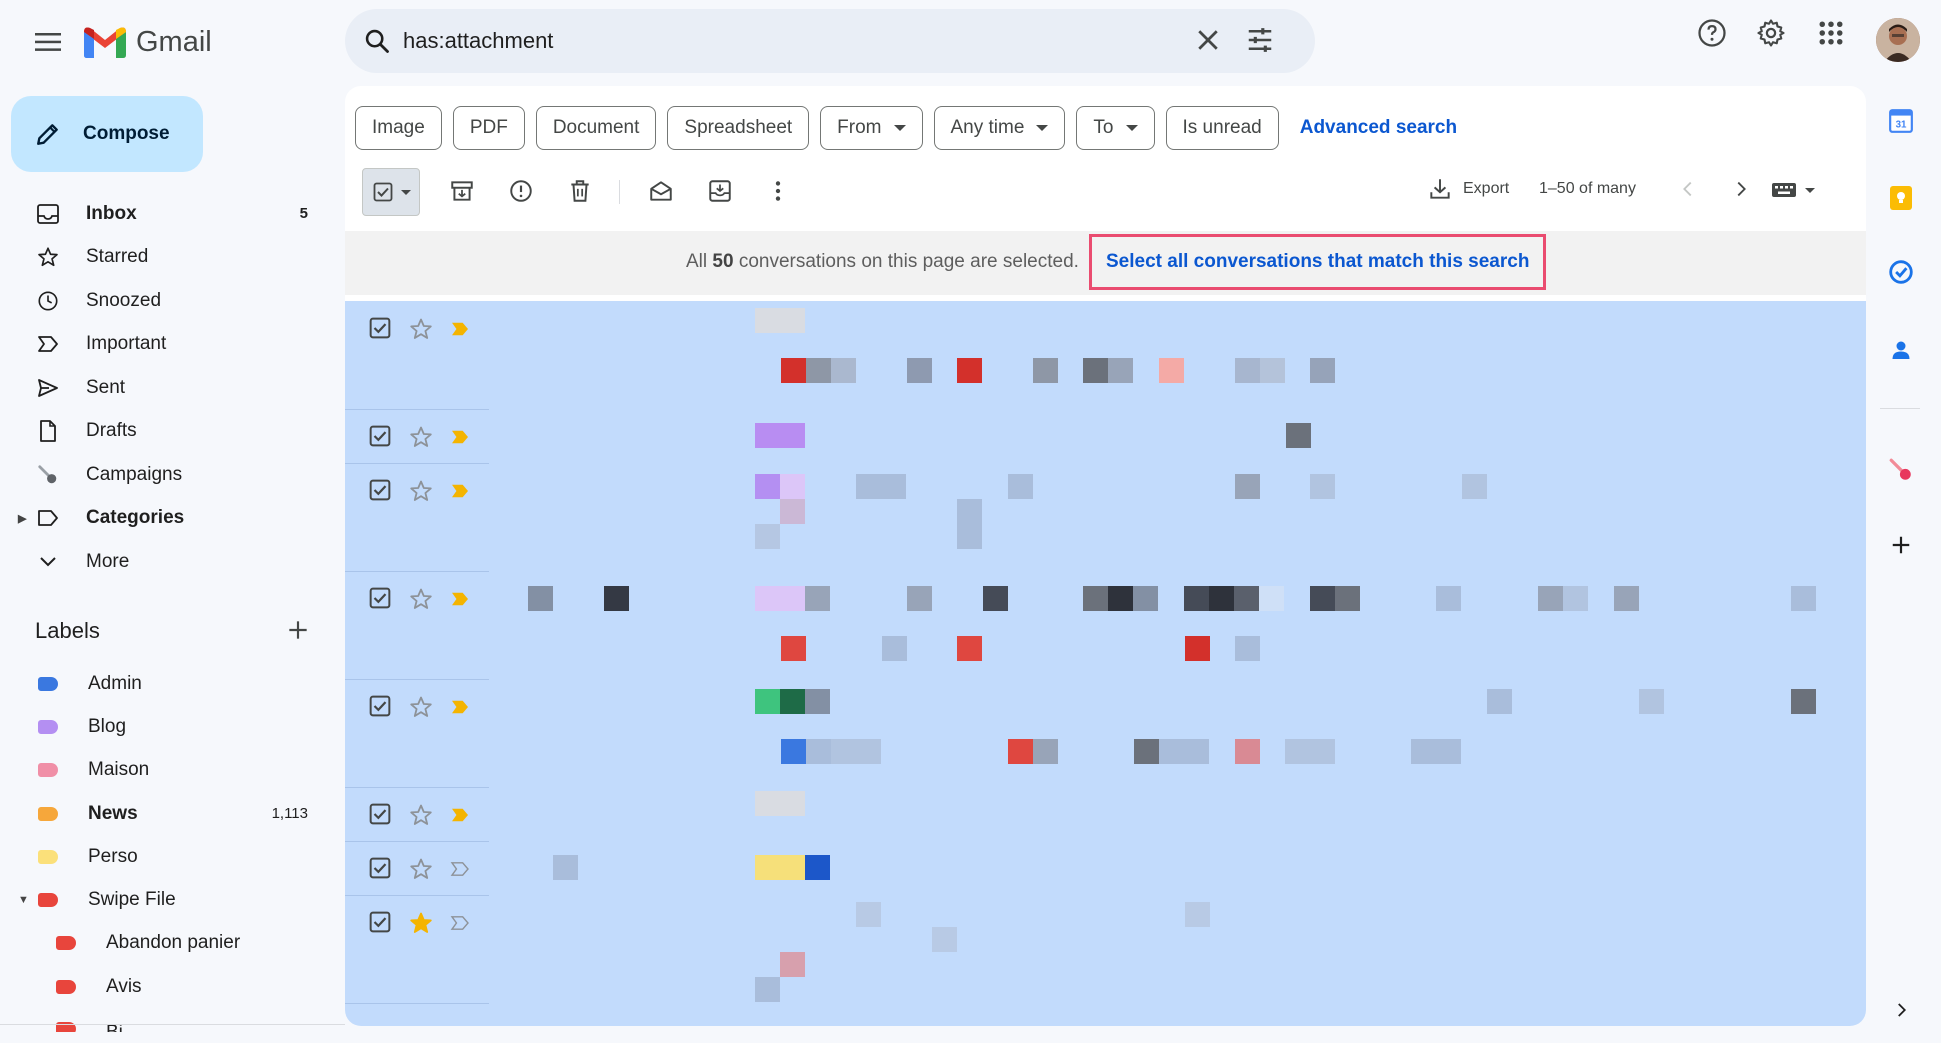 This screenshot has width=1941, height=1043. Describe the element at coordinates (661, 191) in the screenshot. I see `mark-as-read-icon` at that location.